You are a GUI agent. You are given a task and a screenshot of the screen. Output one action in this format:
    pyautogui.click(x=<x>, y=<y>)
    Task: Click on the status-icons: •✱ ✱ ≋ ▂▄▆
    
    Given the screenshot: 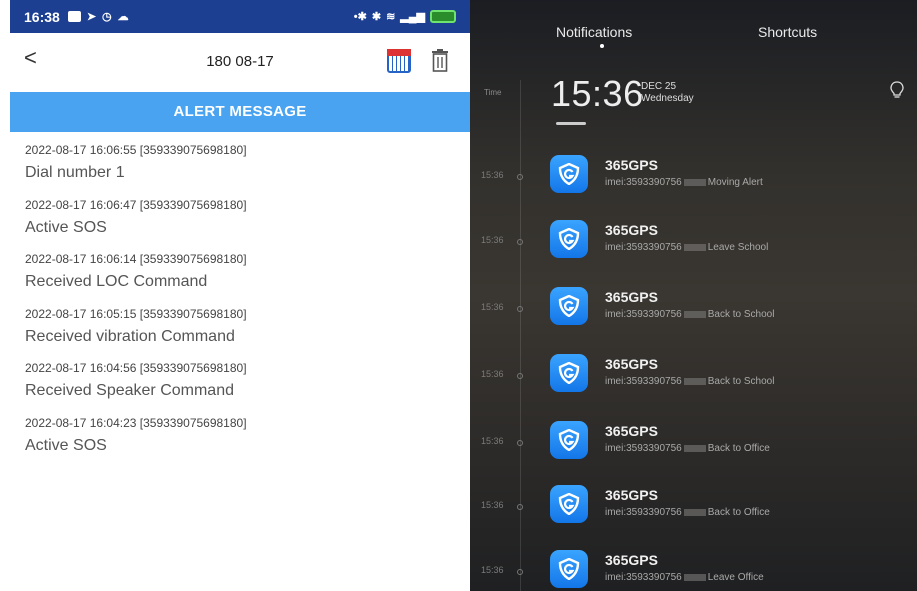 What is the action you would take?
    pyautogui.click(x=405, y=16)
    